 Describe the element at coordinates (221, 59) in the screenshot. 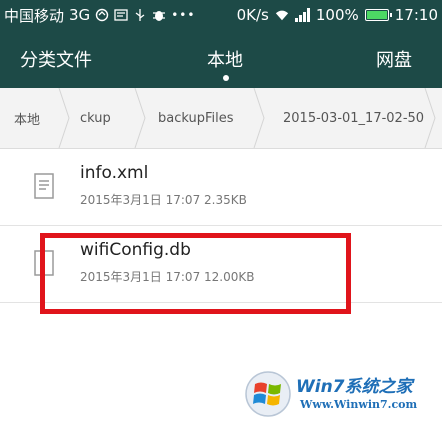

I see `tab-bar: 分类文件 本地 网盘` at that location.